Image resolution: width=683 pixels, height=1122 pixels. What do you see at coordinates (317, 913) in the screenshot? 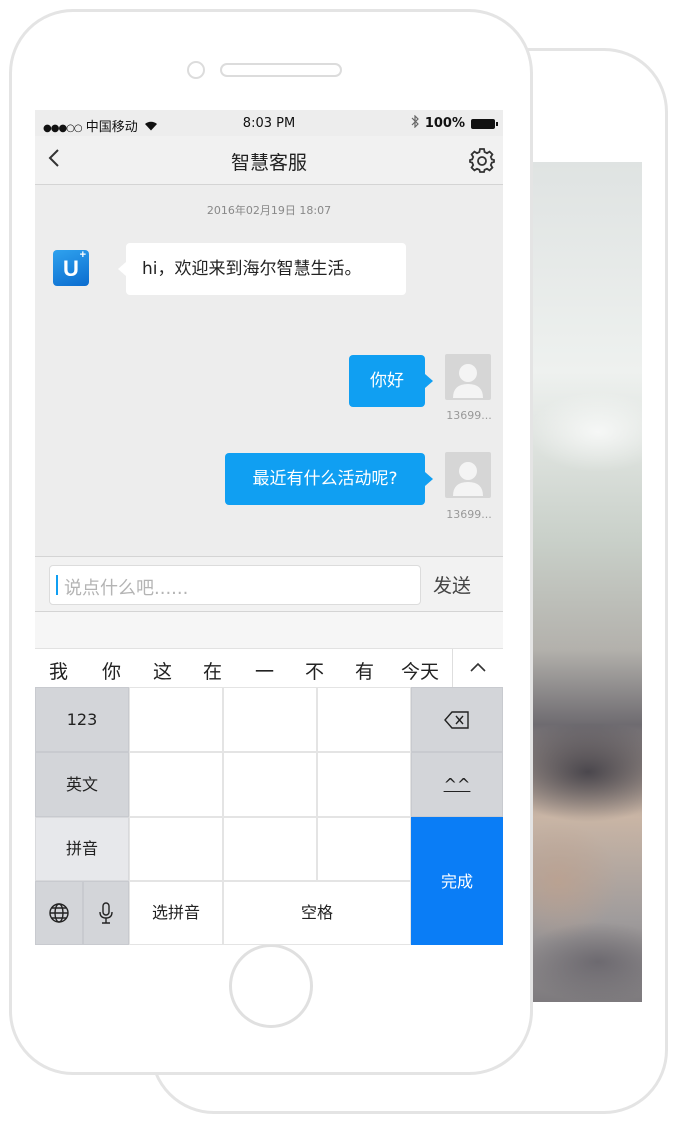
I see `space-key: 空格` at bounding box center [317, 913].